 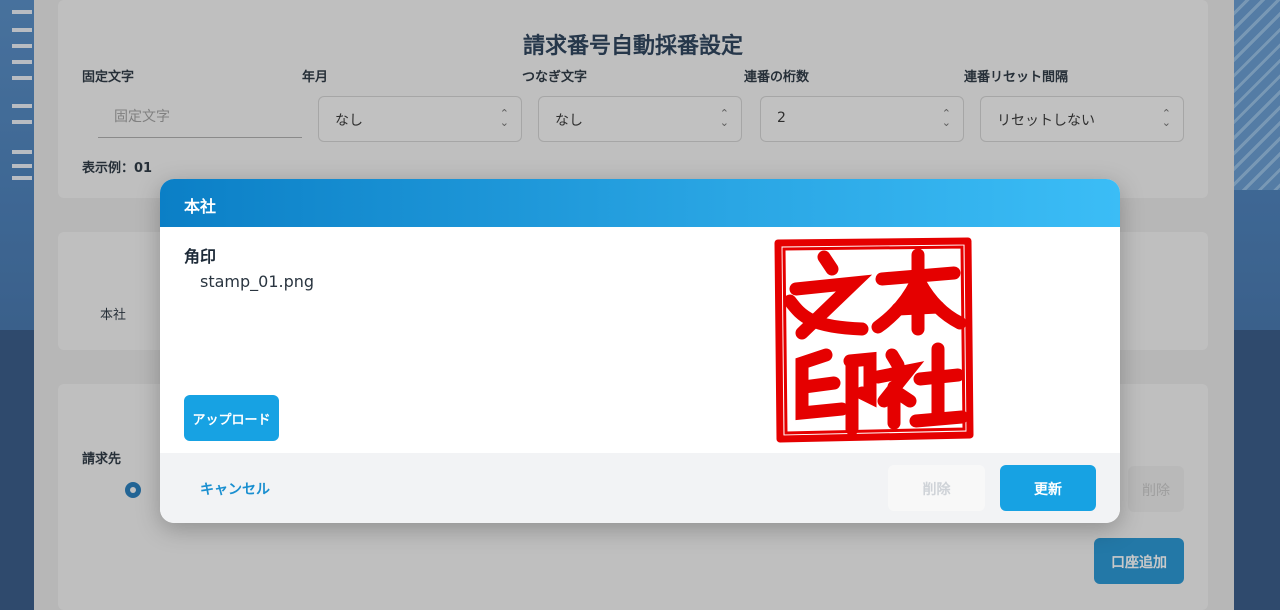 What do you see at coordinates (257, 281) in the screenshot?
I see `stamp-file-name: stamp_01.png` at bounding box center [257, 281].